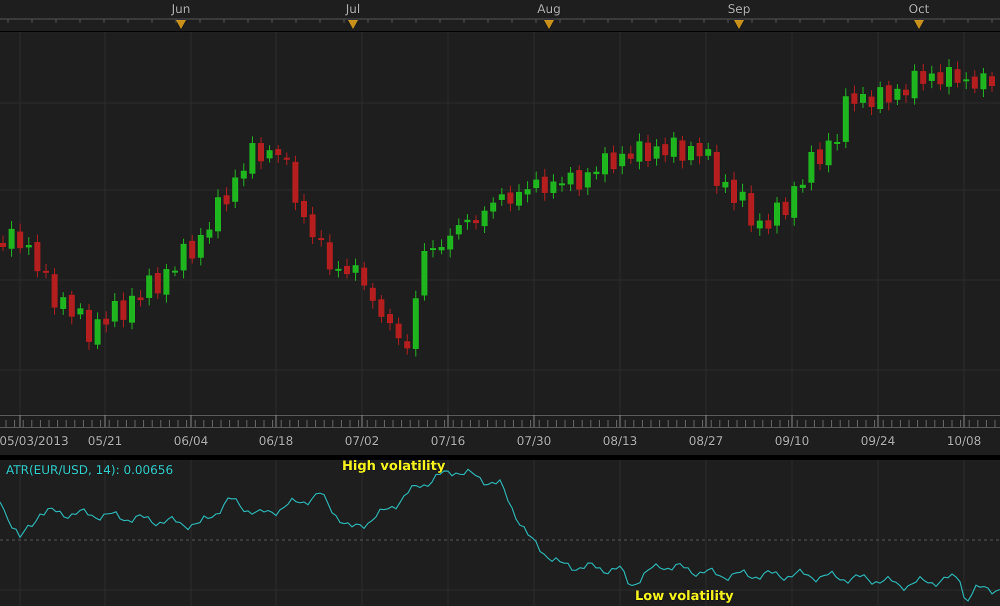 The height and width of the screenshot is (606, 1000). What do you see at coordinates (105, 441) in the screenshot?
I see `date-label: 05/21` at bounding box center [105, 441].